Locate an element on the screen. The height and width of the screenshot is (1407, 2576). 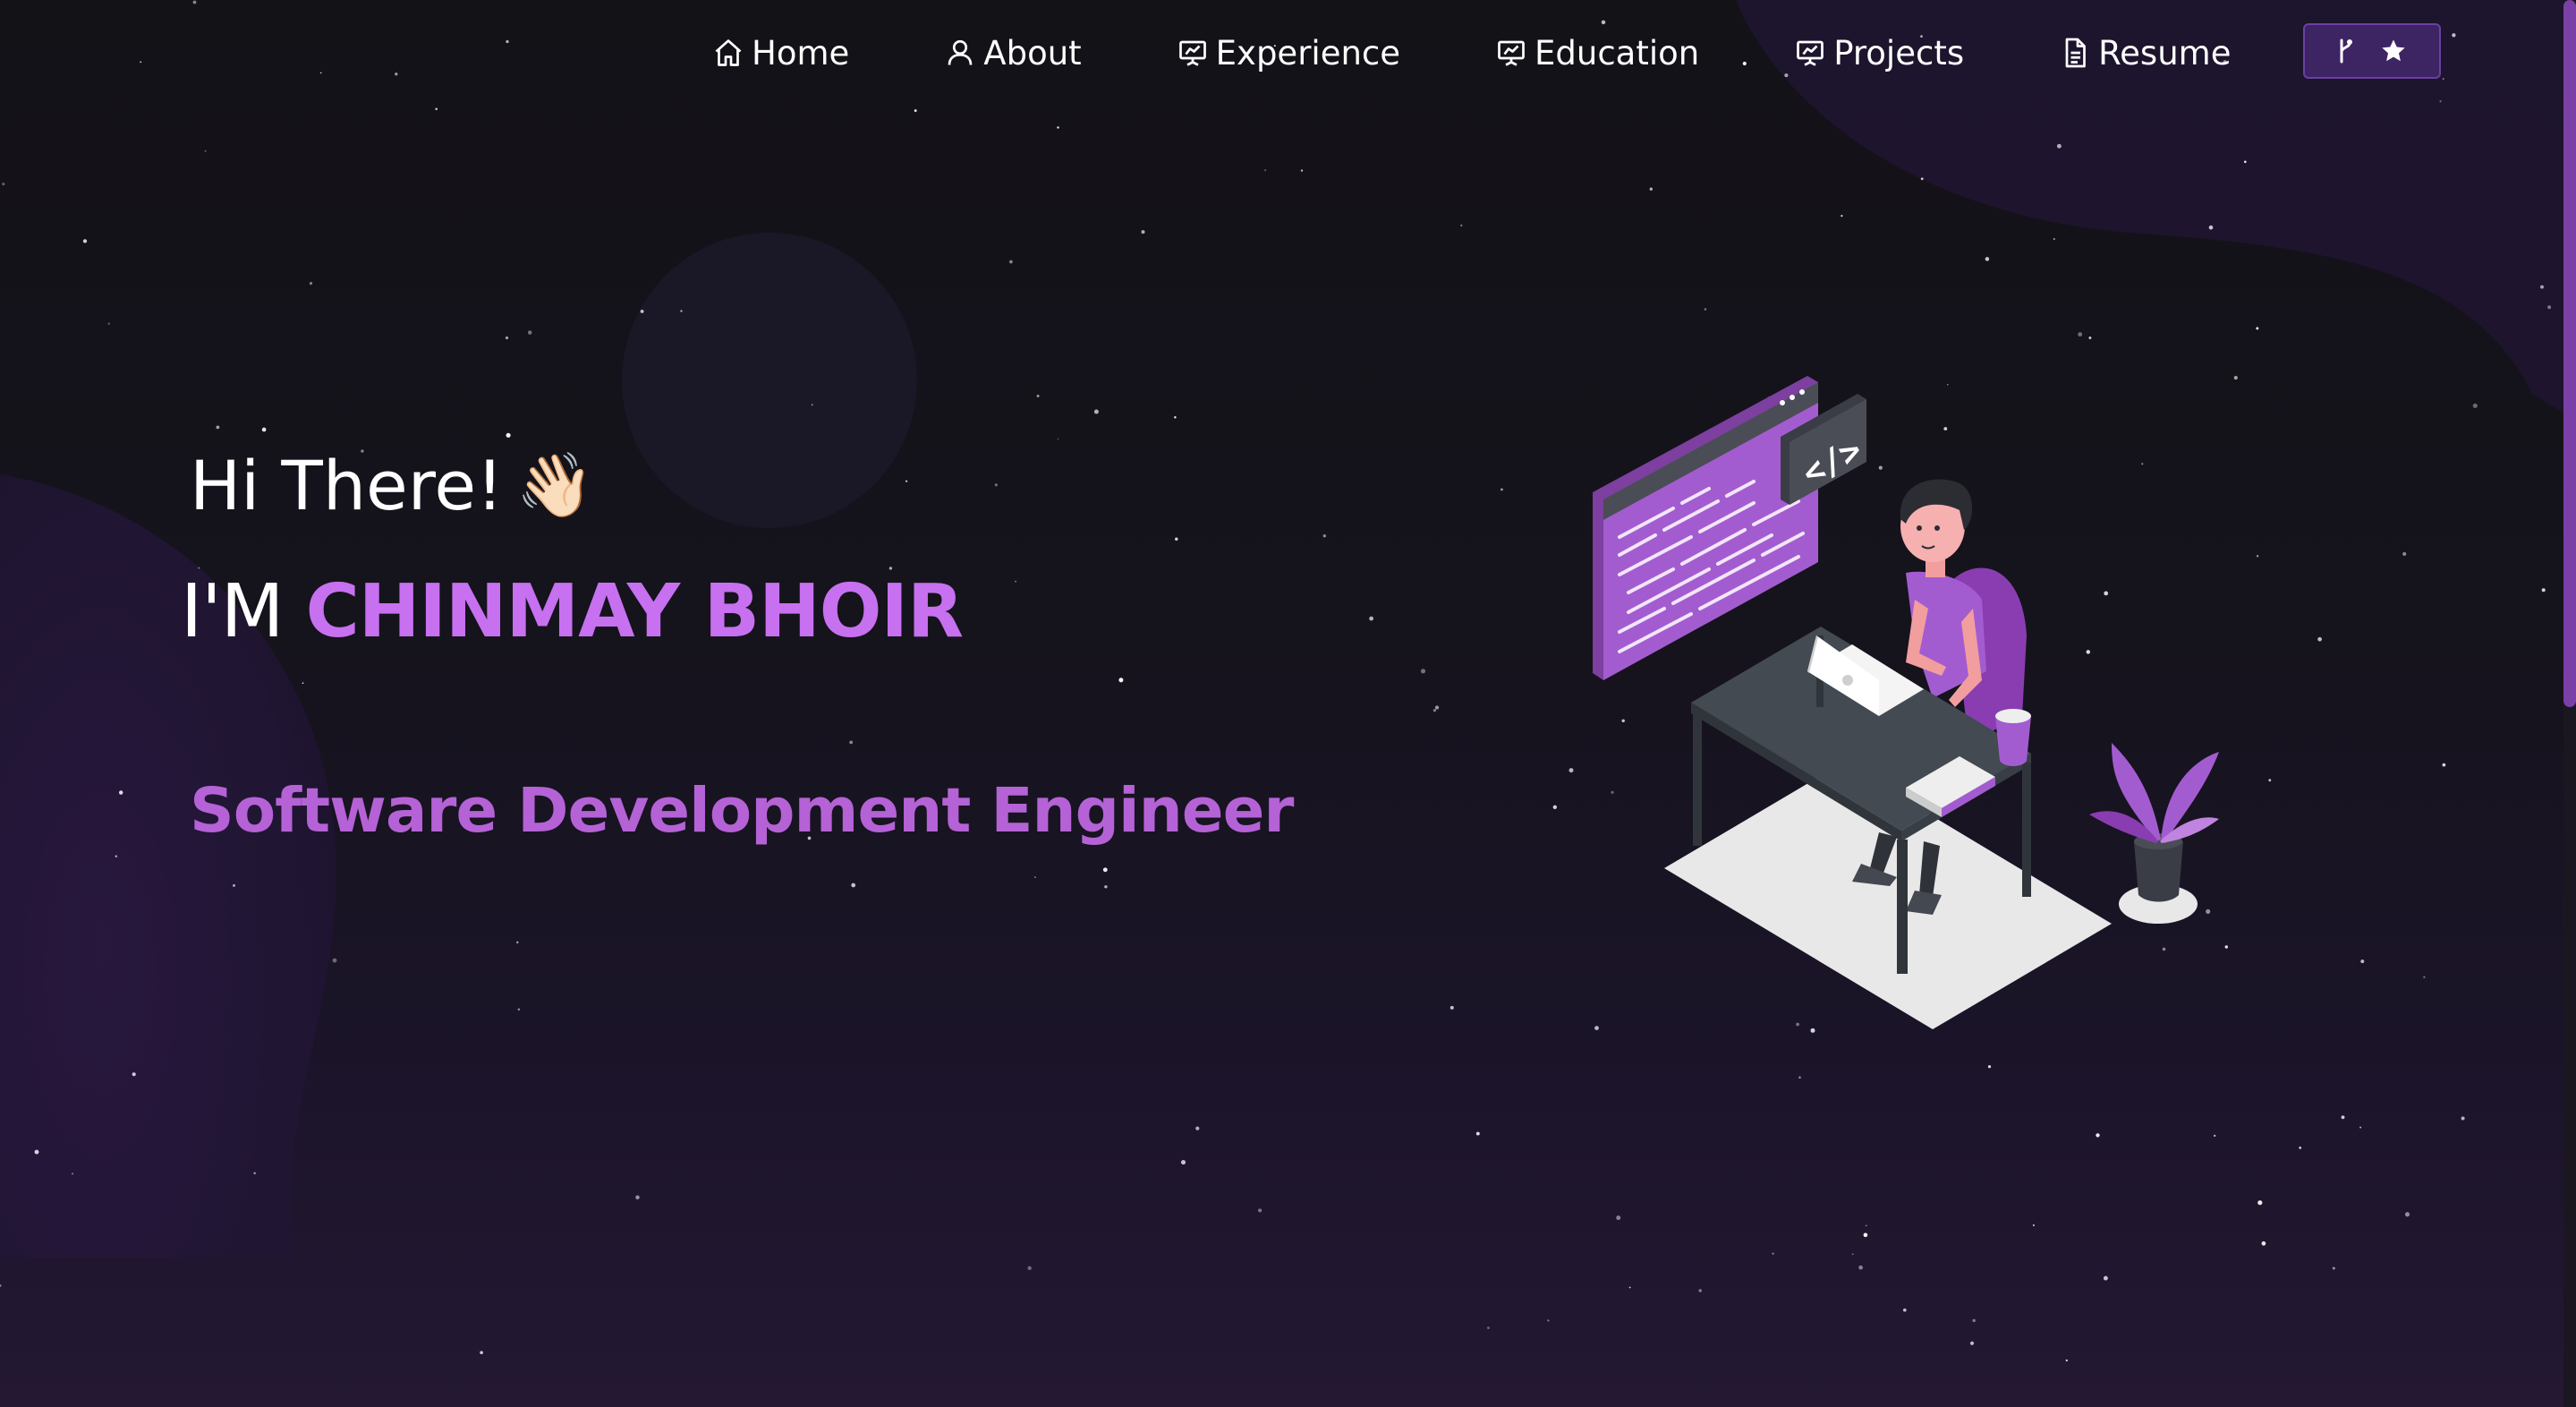
cup is located at coordinates (2013, 737).